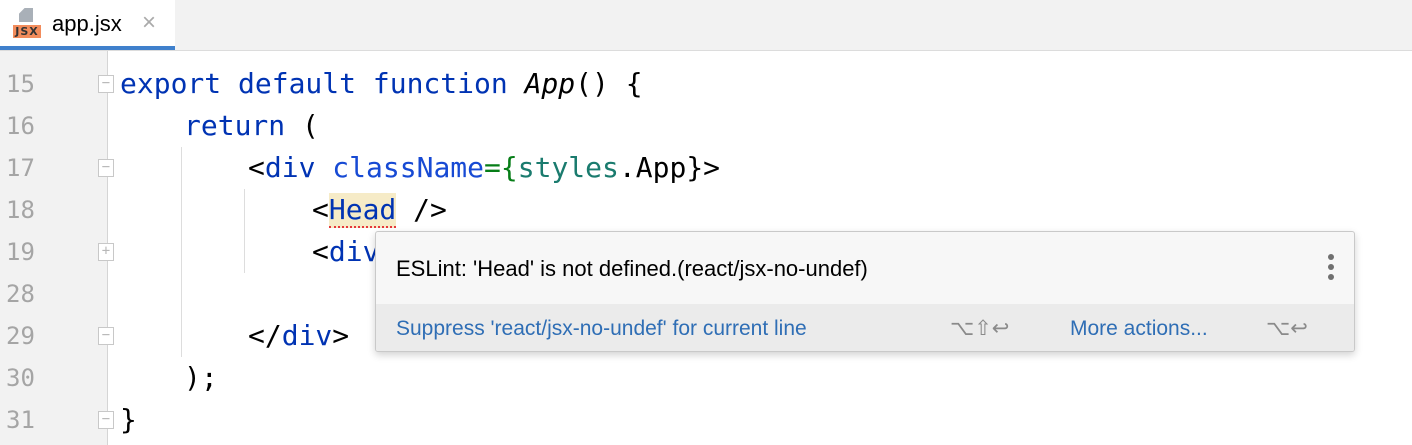 Image resolution: width=1412 pixels, height=445 pixels. What do you see at coordinates (980, 328) in the screenshot?
I see `suppress-shortcut: ⌥⇧↩` at bounding box center [980, 328].